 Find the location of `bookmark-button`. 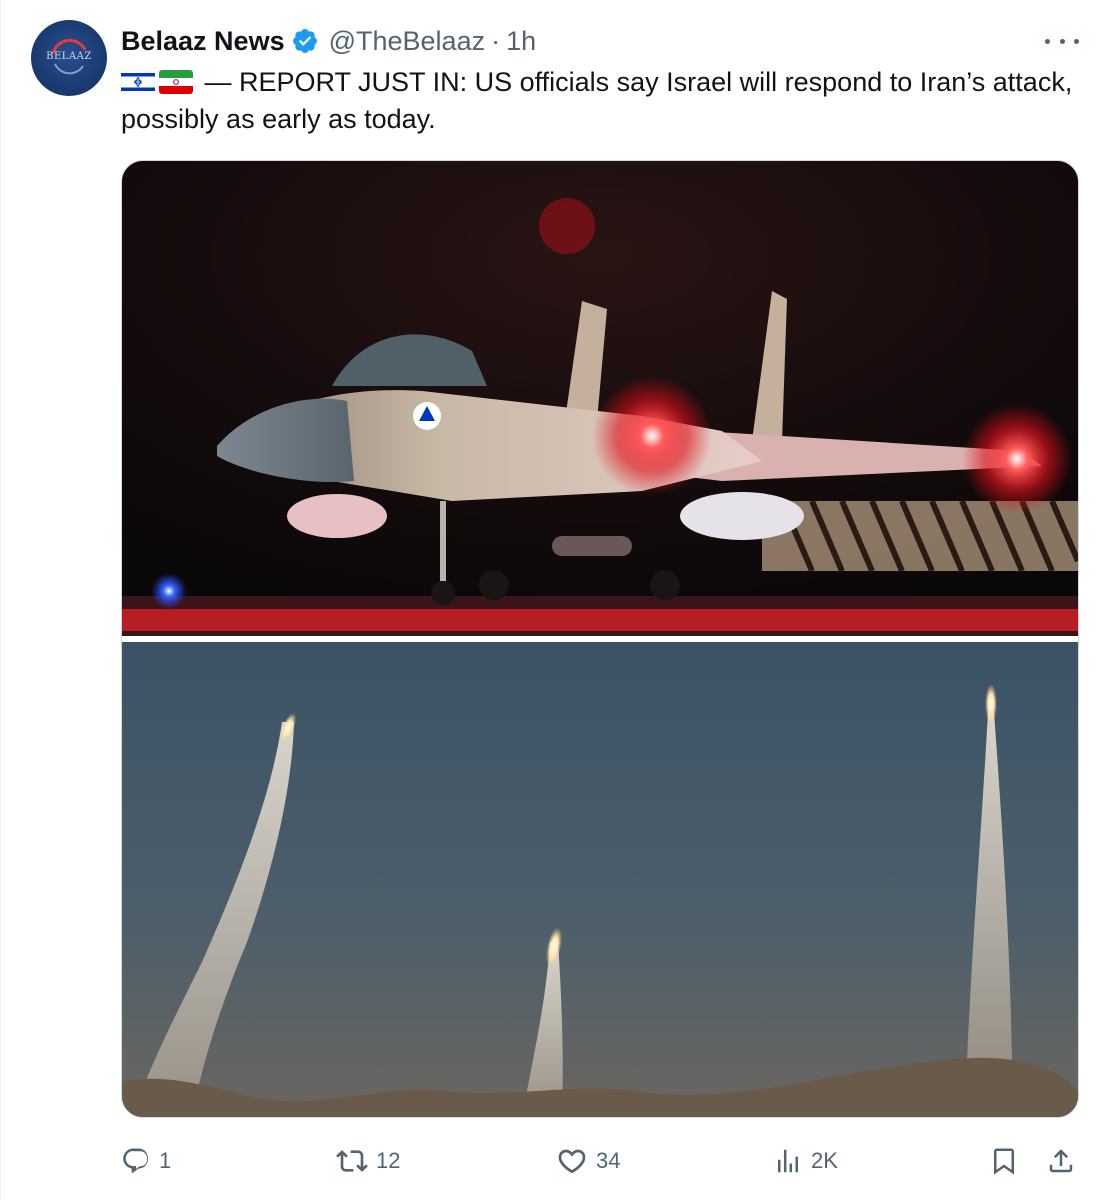

bookmark-button is located at coordinates (1004, 1161).